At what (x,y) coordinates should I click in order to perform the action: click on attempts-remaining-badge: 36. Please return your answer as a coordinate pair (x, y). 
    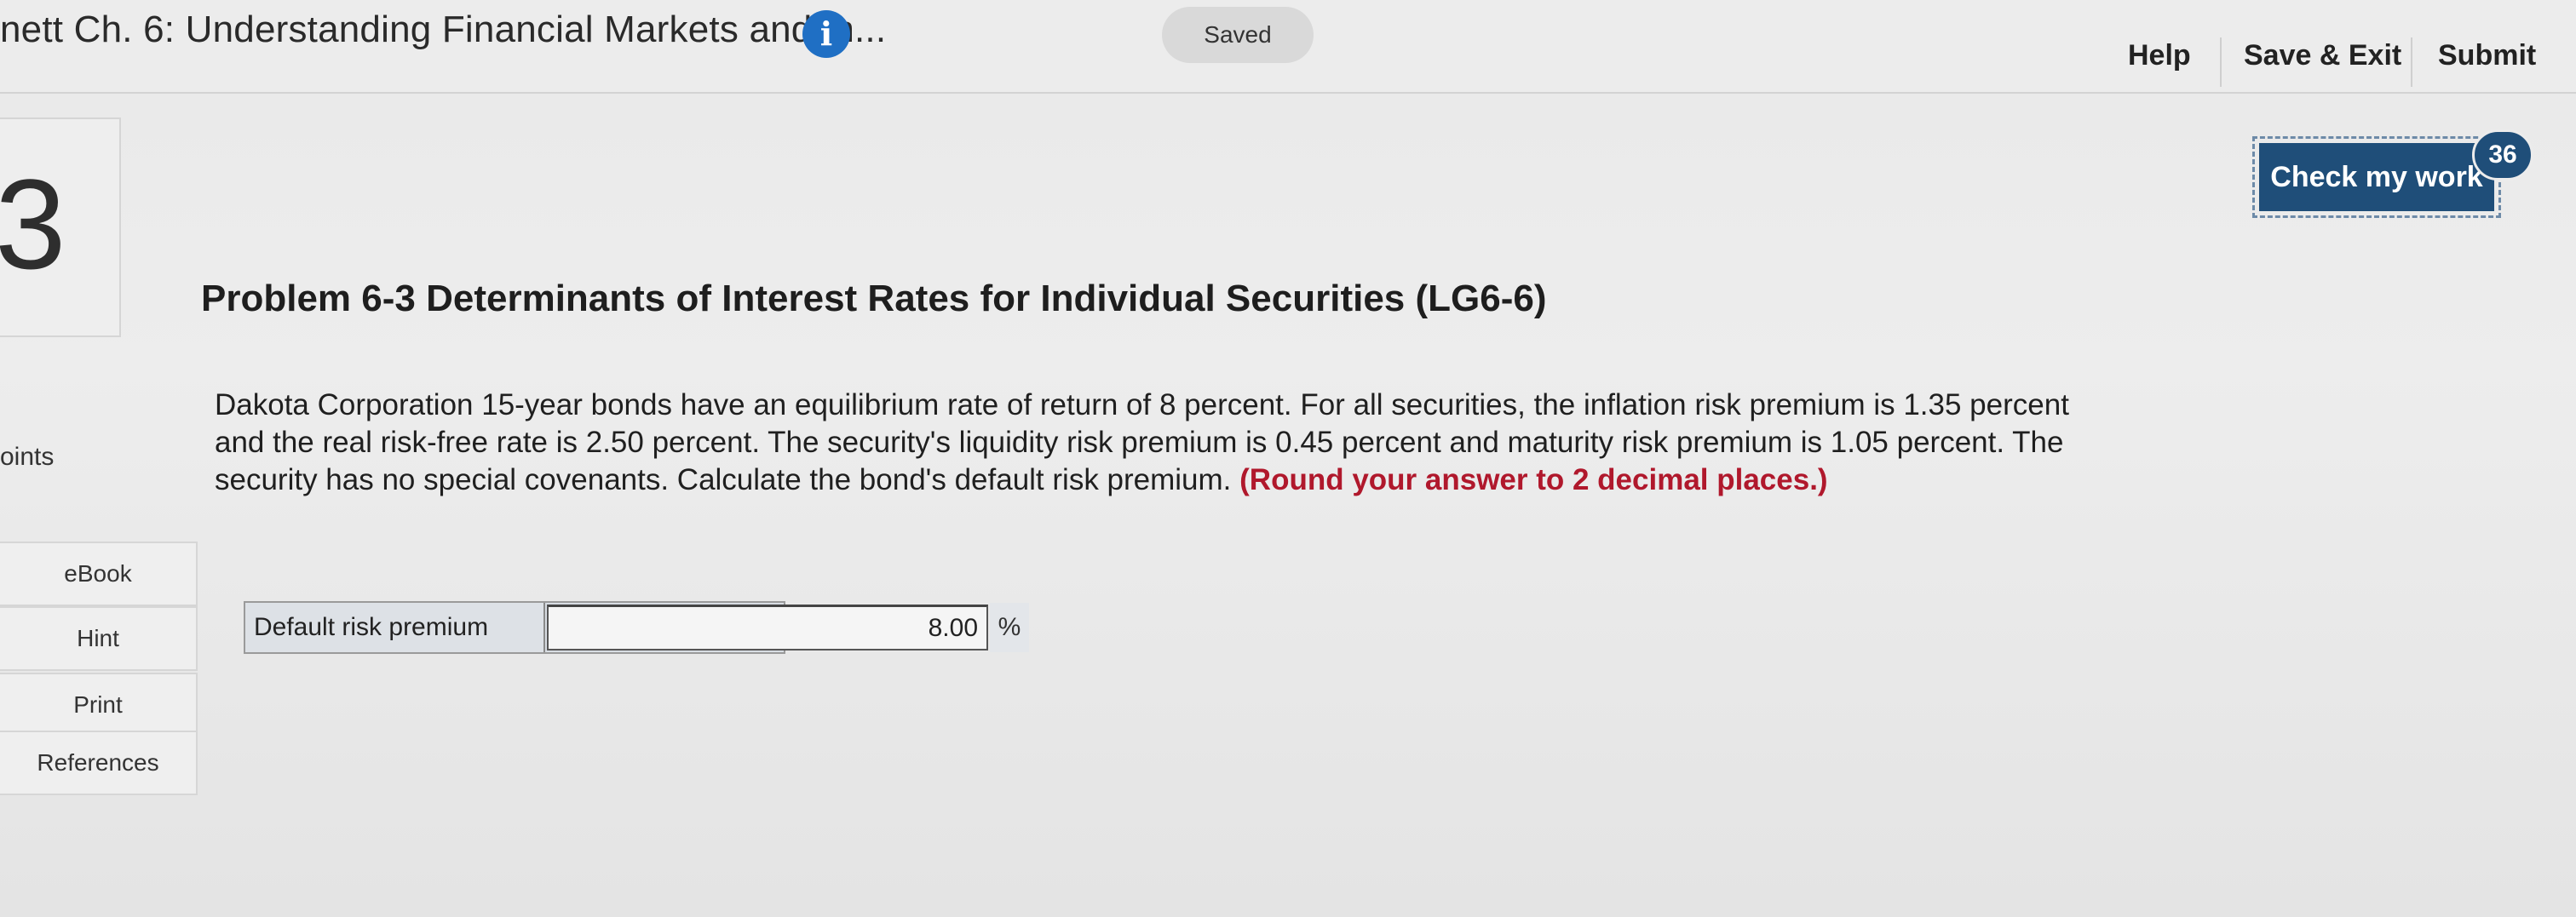
    Looking at the image, I should click on (2502, 155).